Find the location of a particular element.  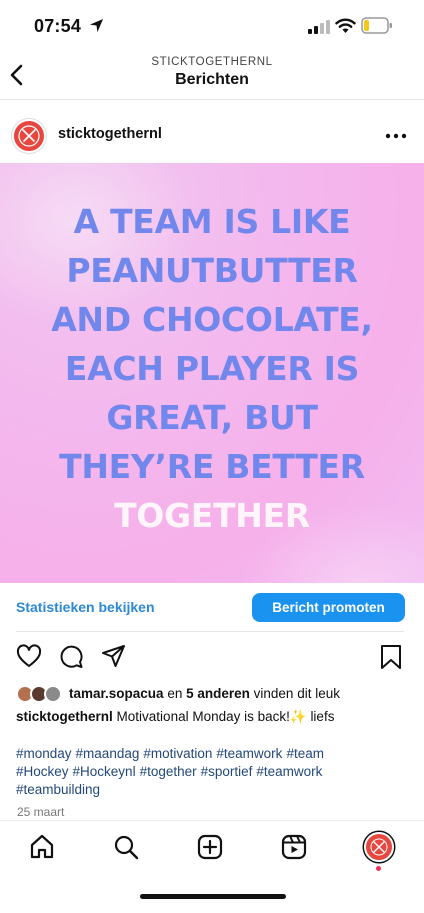

post-date: 25 maart is located at coordinates (41, 812).